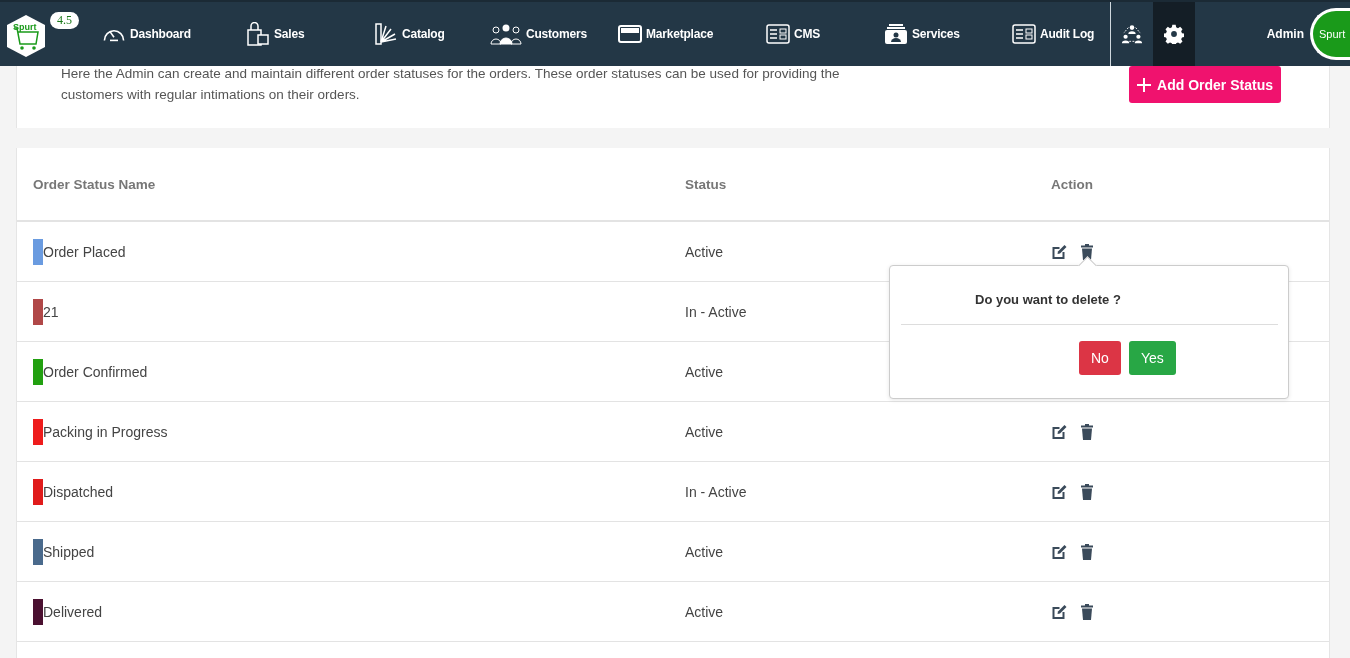 This screenshot has height=658, width=1350. What do you see at coordinates (1058, 34) in the screenshot?
I see `nav-item: Audit Log` at bounding box center [1058, 34].